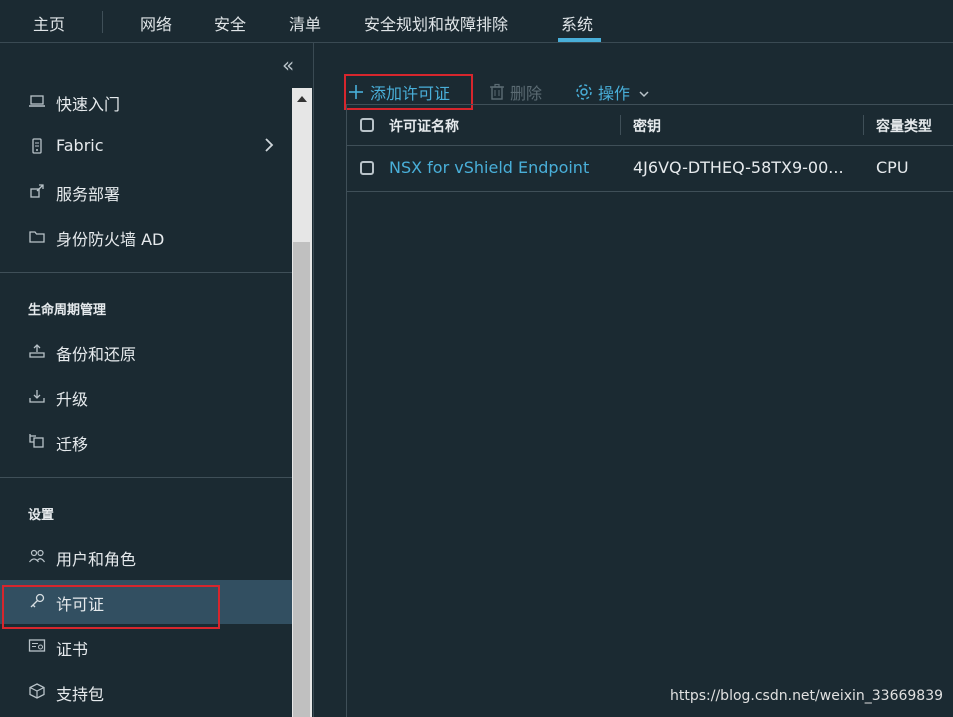 Image resolution: width=953 pixels, height=717 pixels. I want to click on nav-tab-home: 主页, so click(49, 23).